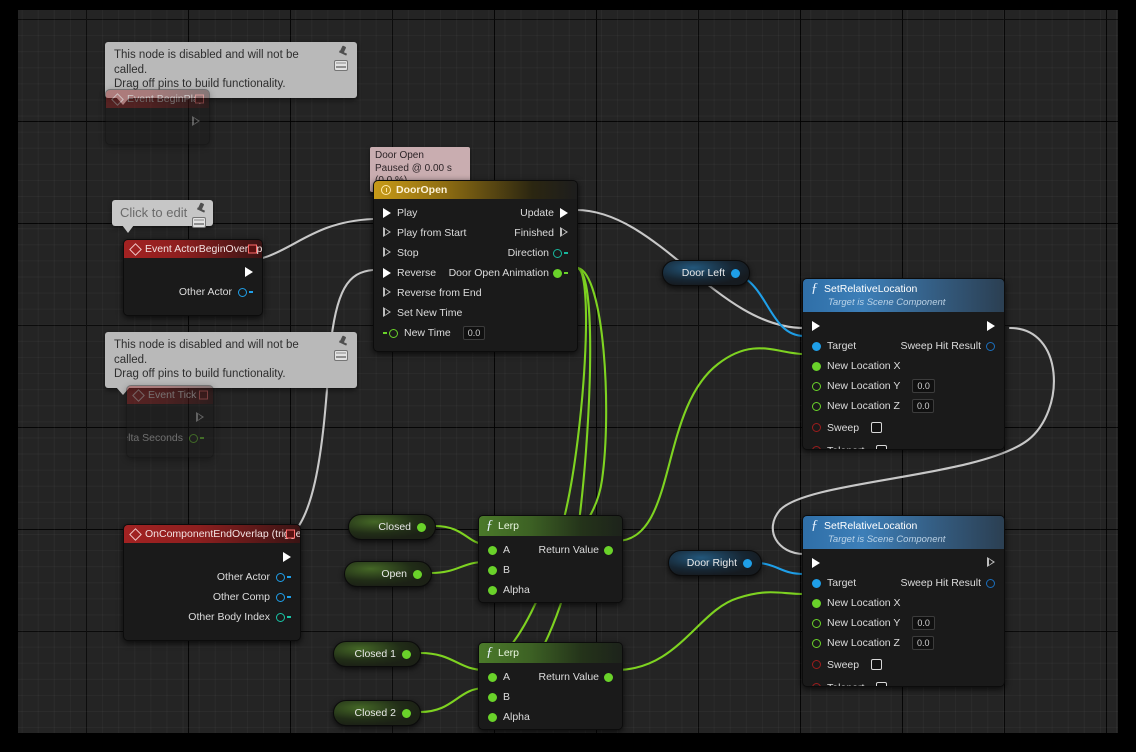 The height and width of the screenshot is (752, 1136). Describe the element at coordinates (903, 427) in the screenshot. I see `pin-row-sweep: Sweep` at that location.